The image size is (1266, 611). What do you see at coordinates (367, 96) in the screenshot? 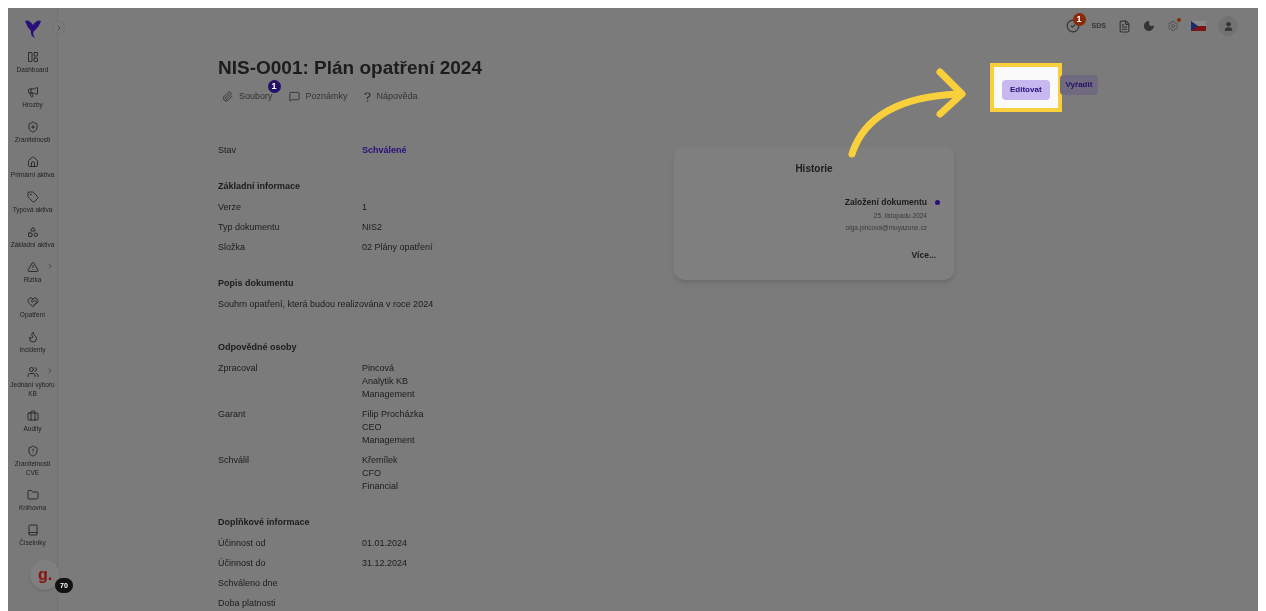
I see `help-icon` at bounding box center [367, 96].